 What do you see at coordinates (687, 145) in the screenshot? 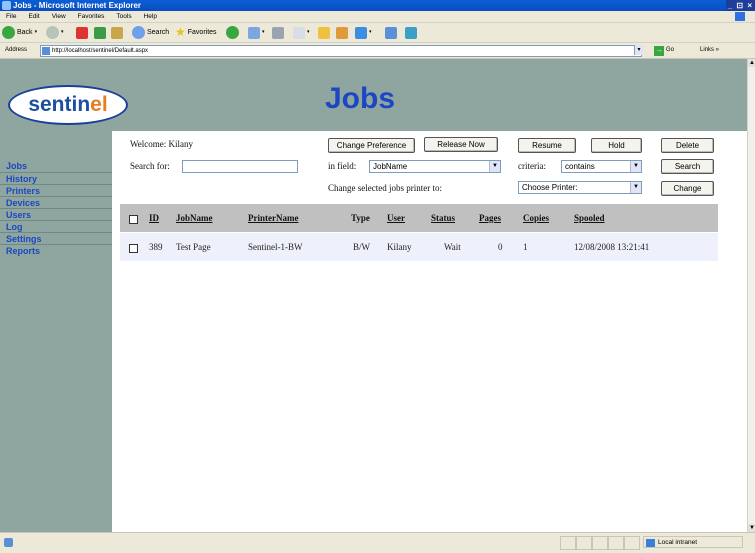
I see `delete-button: Delete` at bounding box center [687, 145].